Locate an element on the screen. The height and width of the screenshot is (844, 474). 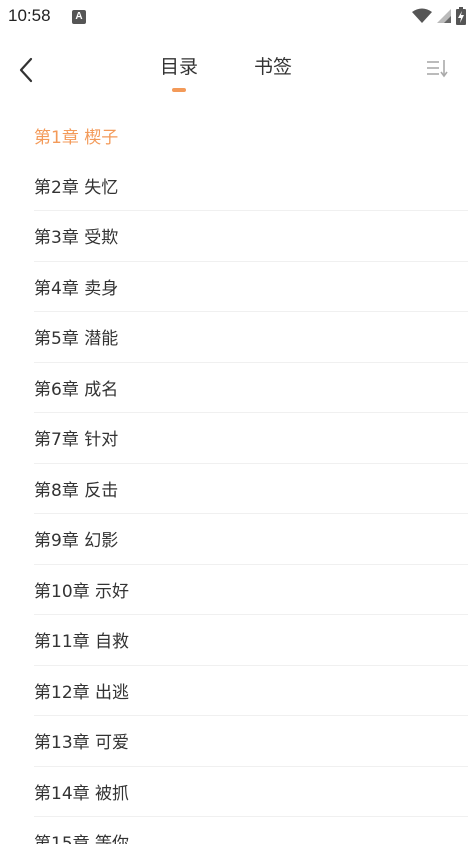
chapter-item: 第12章 出逃 is located at coordinates (251, 691).